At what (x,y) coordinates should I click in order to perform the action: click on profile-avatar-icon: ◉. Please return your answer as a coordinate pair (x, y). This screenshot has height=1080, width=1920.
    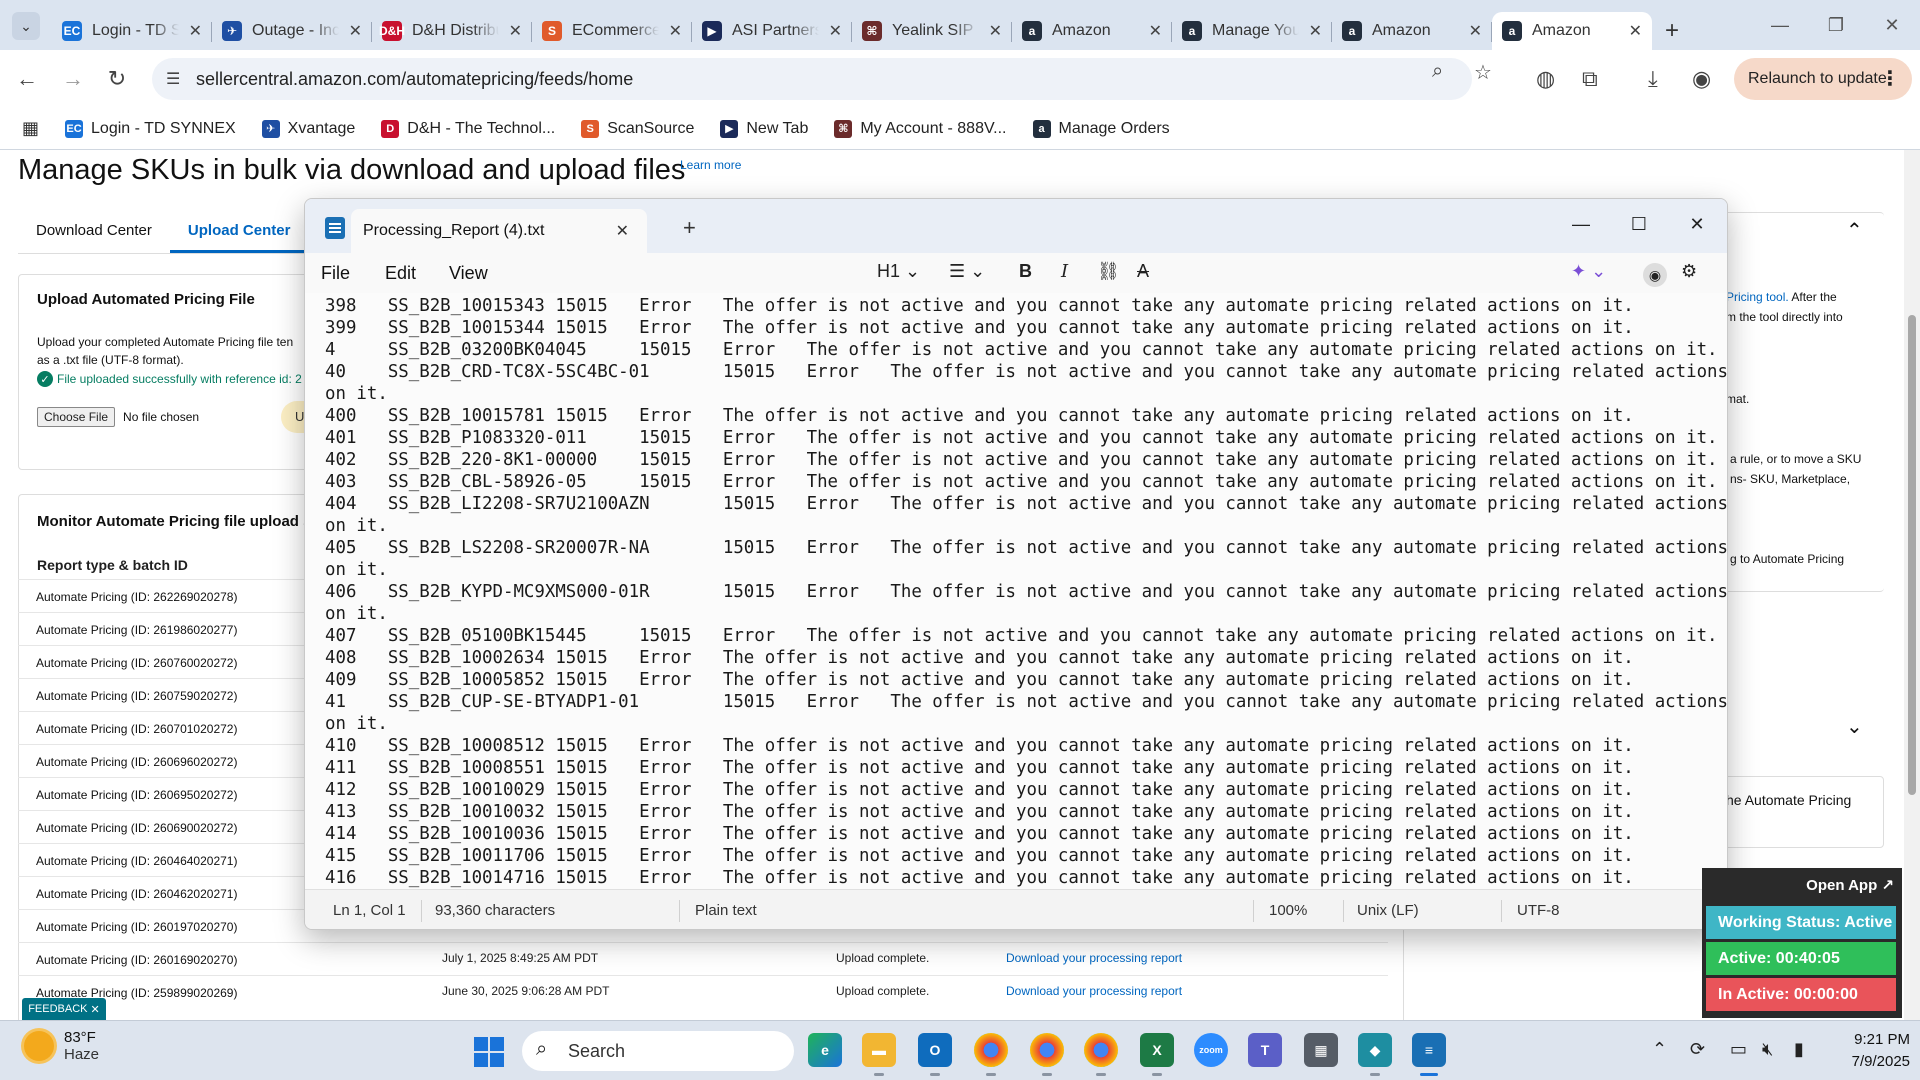
    Looking at the image, I should click on (1701, 79).